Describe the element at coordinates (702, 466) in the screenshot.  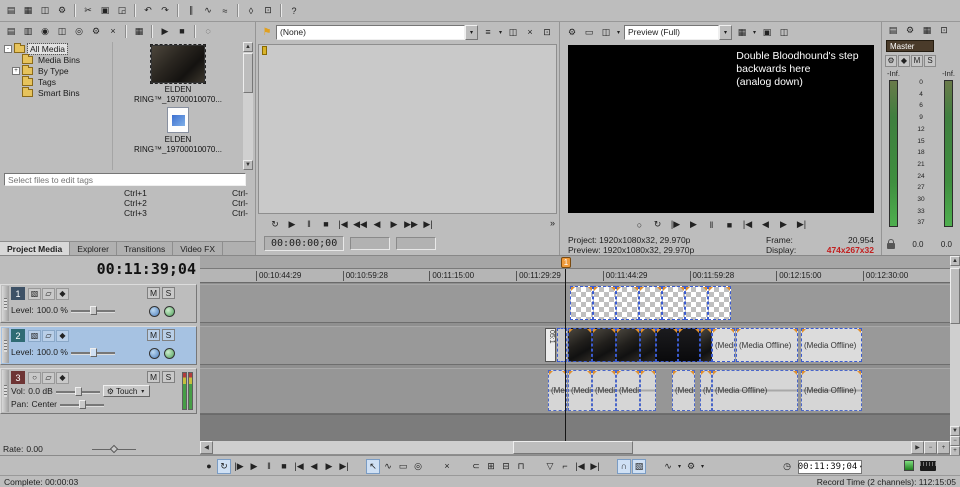
I see `editing-tool-options-dropdown-icon: ▾` at that location.